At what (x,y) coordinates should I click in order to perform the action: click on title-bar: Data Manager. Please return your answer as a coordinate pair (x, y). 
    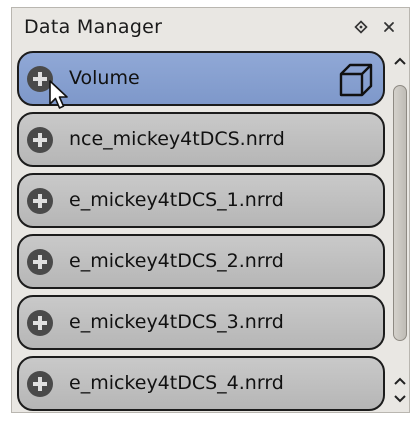
    Looking at the image, I should click on (210, 28).